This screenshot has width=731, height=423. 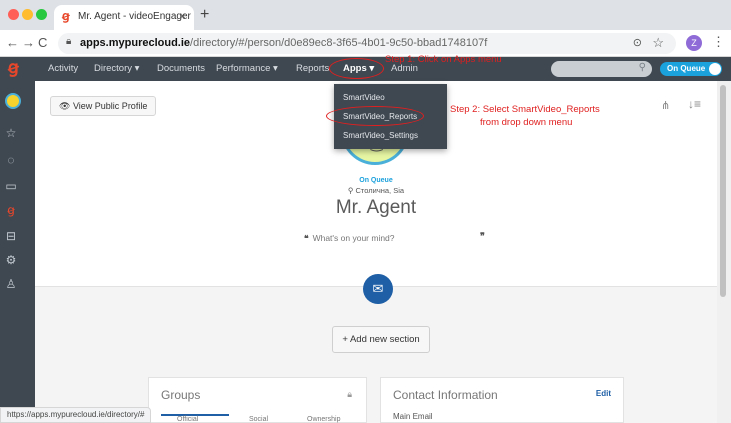 What do you see at coordinates (375, 116) in the screenshot?
I see `reports-highlight-ellipse` at bounding box center [375, 116].